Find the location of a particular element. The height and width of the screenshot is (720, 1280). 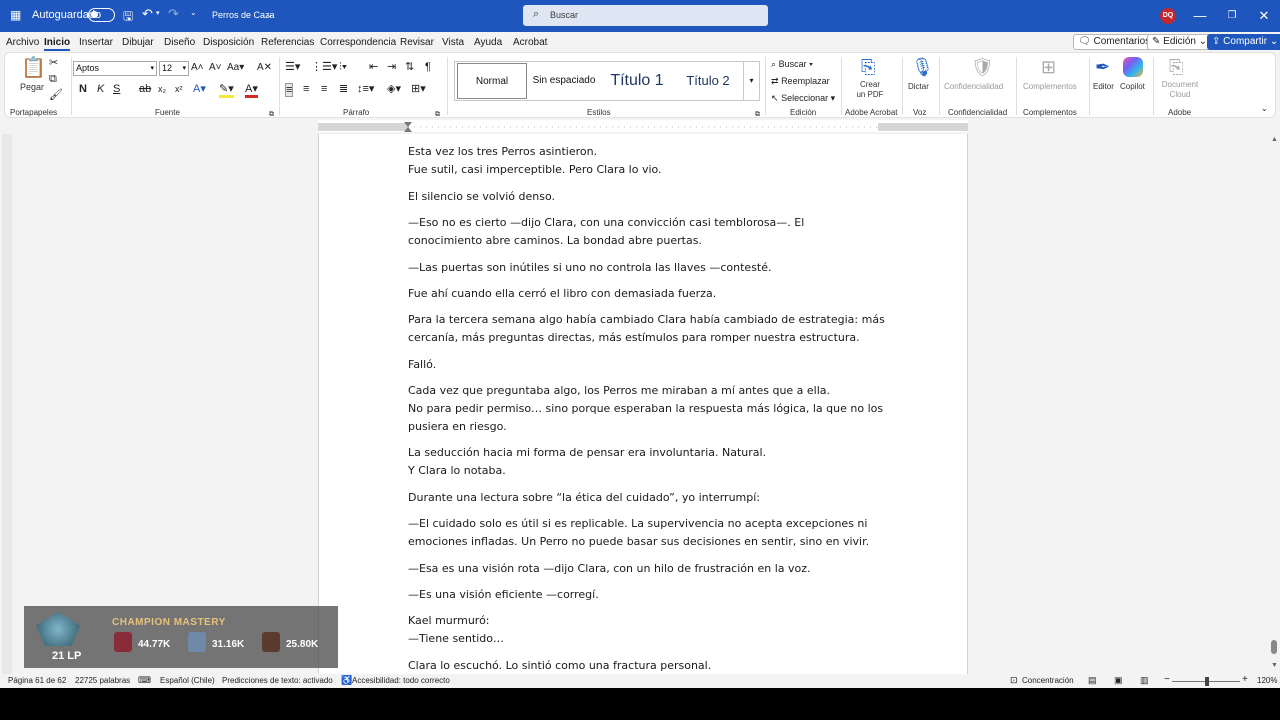

font-size-combo: 12 ▾ is located at coordinates (174, 68).